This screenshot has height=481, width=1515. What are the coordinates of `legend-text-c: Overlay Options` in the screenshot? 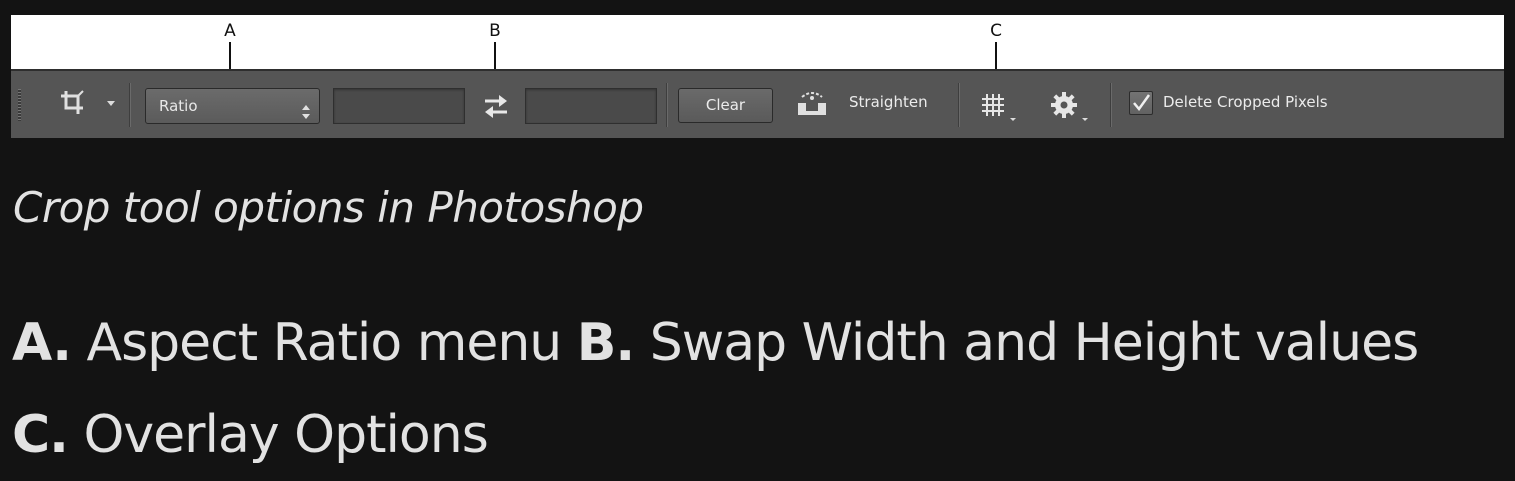 It's located at (285, 435).